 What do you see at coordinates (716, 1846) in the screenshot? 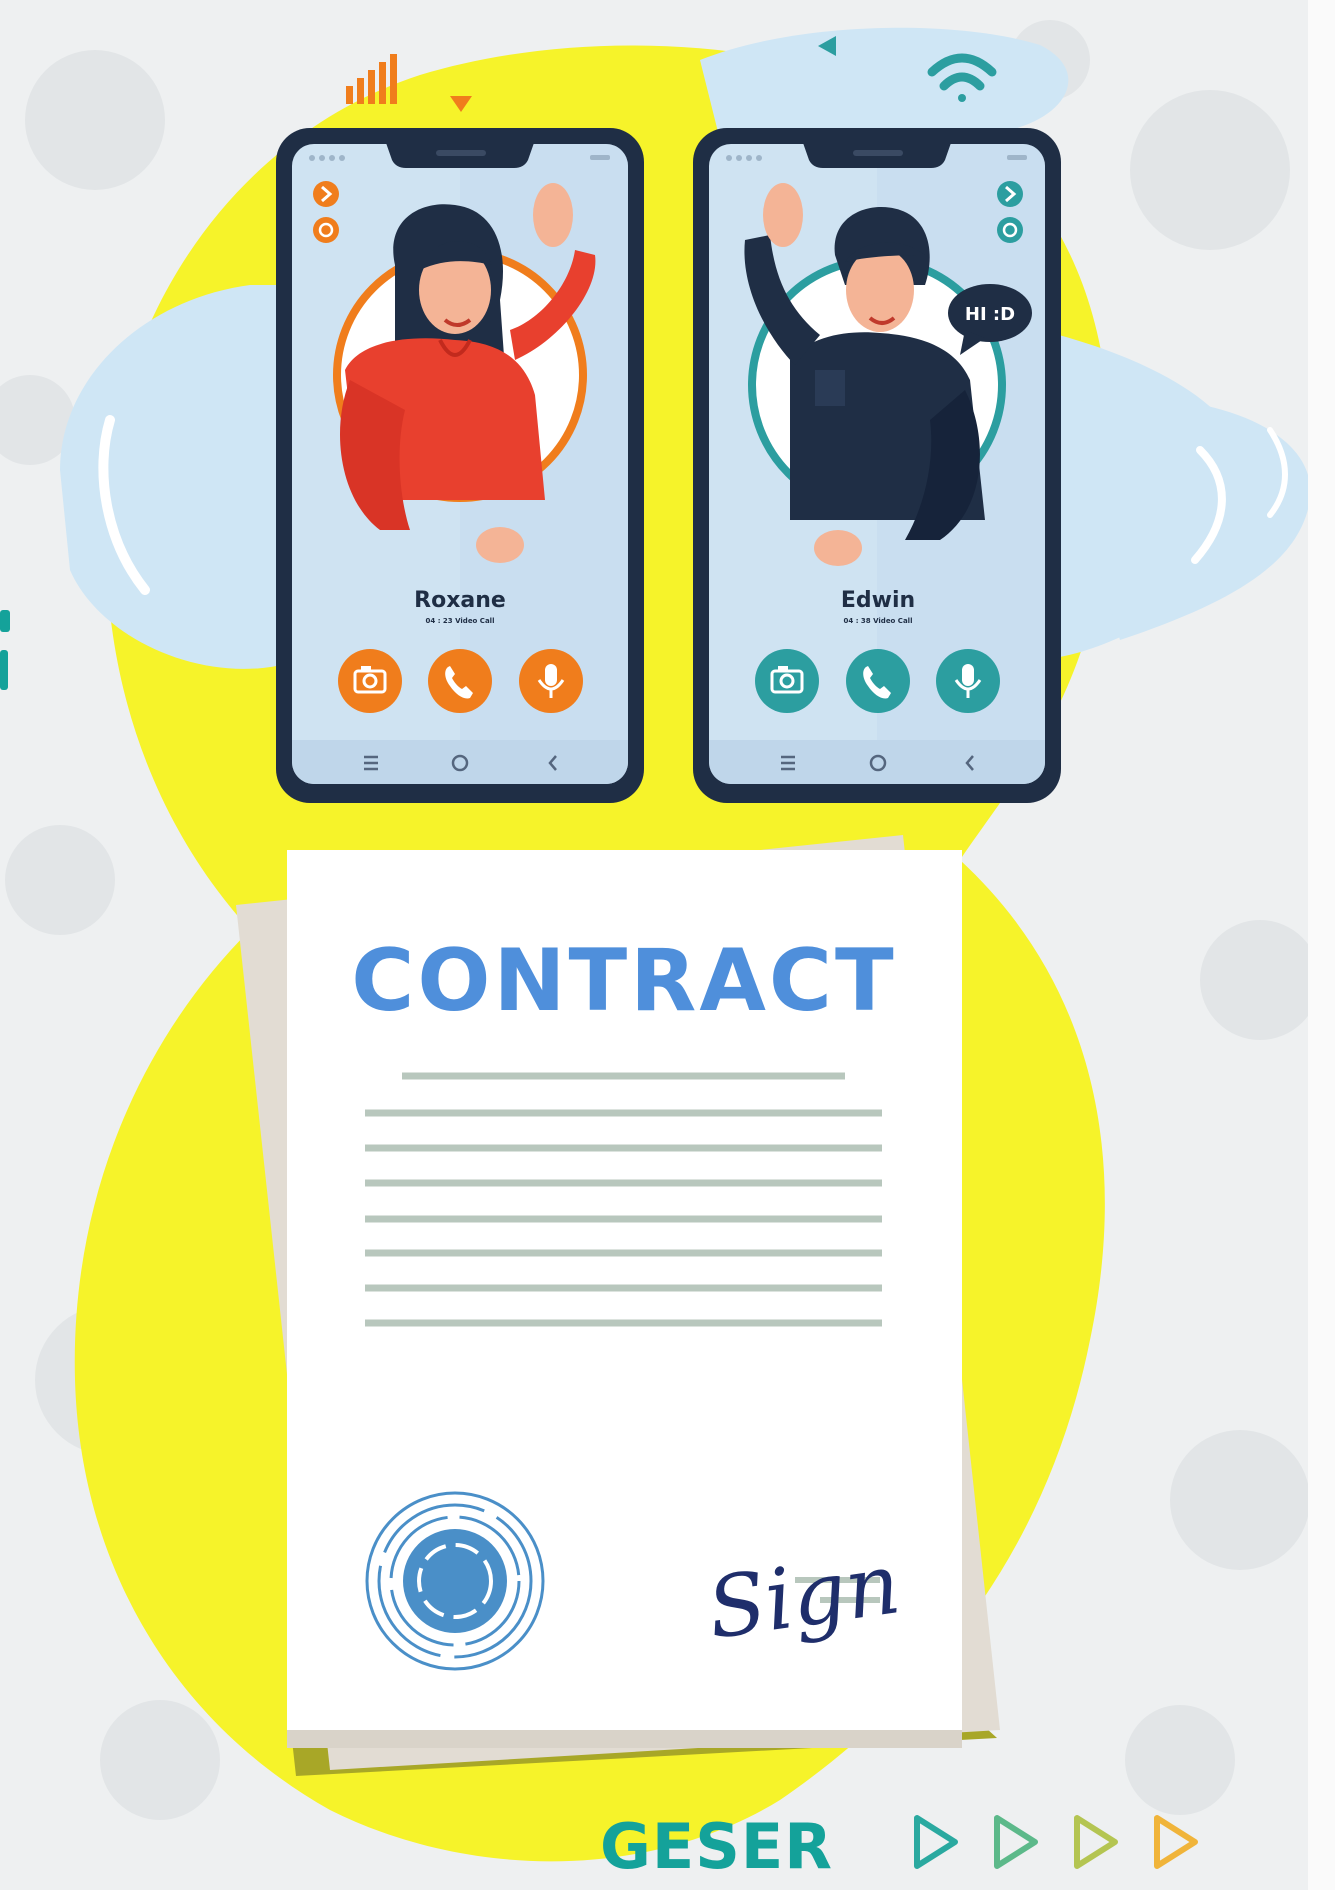
I see `footer-label: GESER` at bounding box center [716, 1846].